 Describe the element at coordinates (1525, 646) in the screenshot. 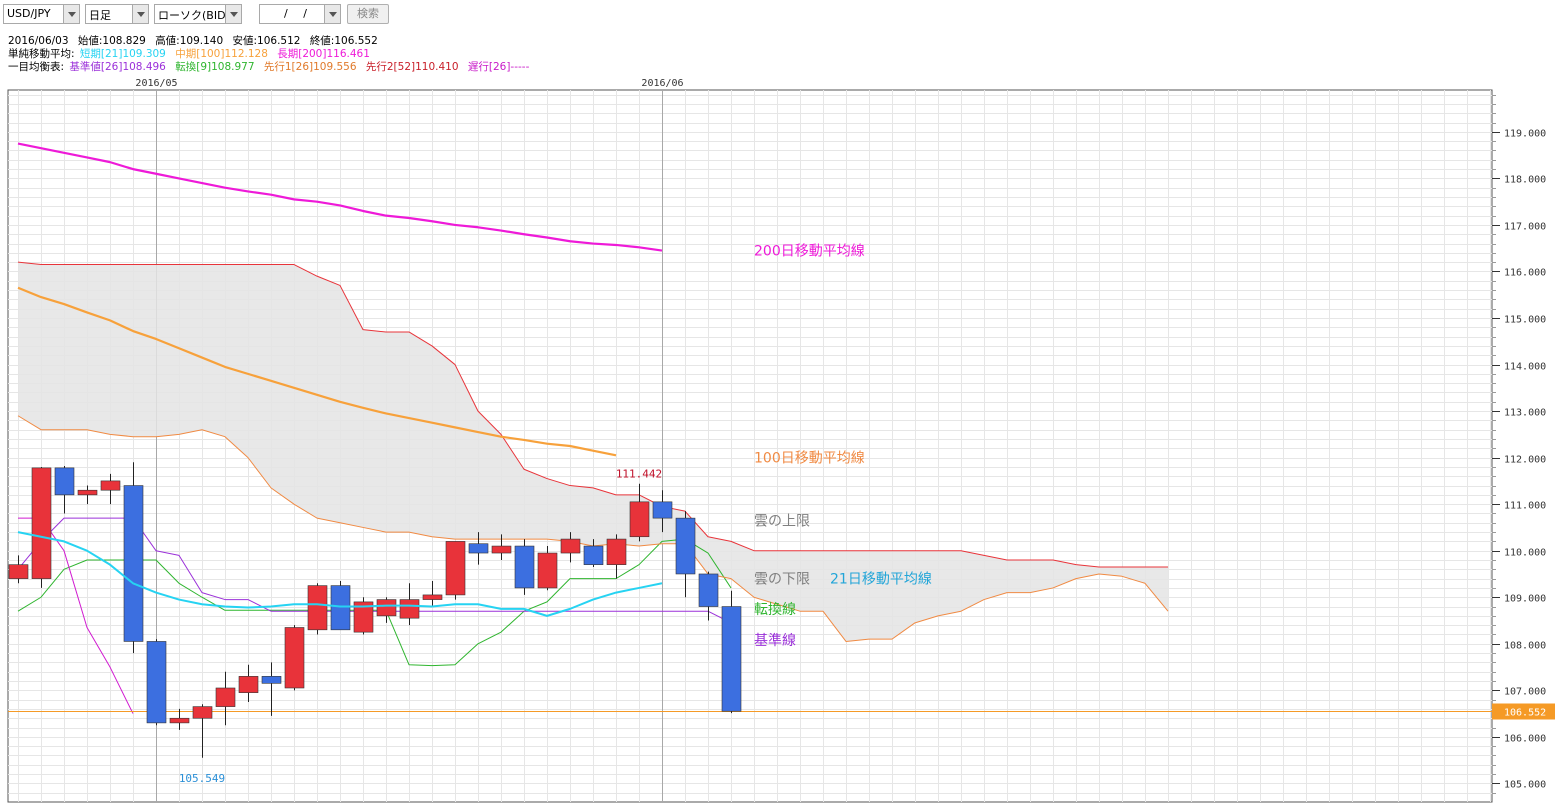

I see `y-tick-label: 108.000` at that location.